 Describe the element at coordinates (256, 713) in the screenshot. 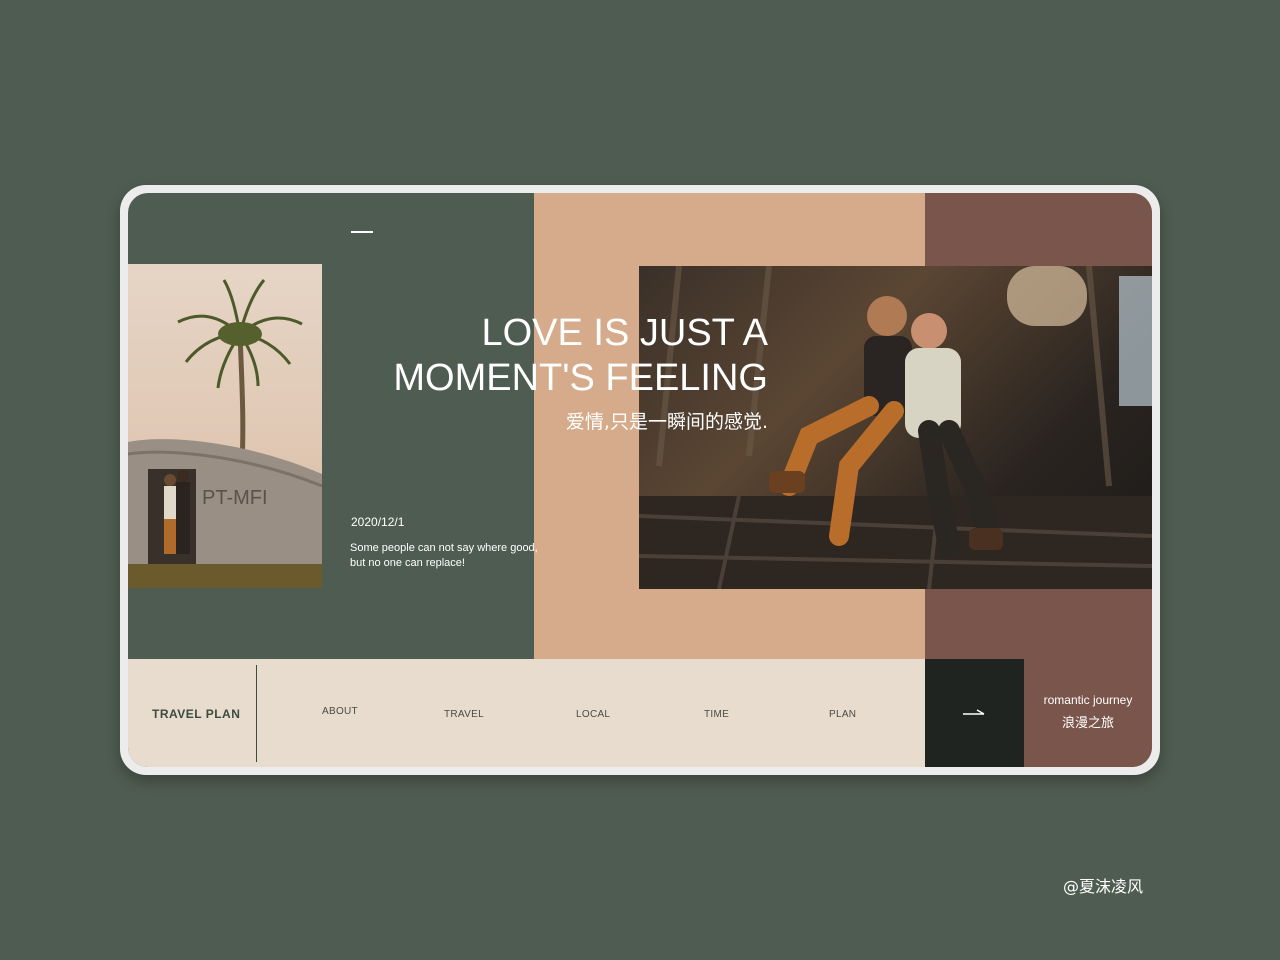

I see `divider` at that location.